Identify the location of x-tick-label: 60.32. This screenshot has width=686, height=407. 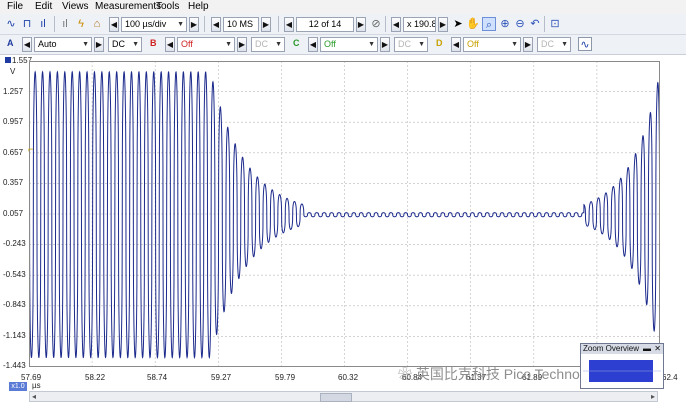
(348, 377).